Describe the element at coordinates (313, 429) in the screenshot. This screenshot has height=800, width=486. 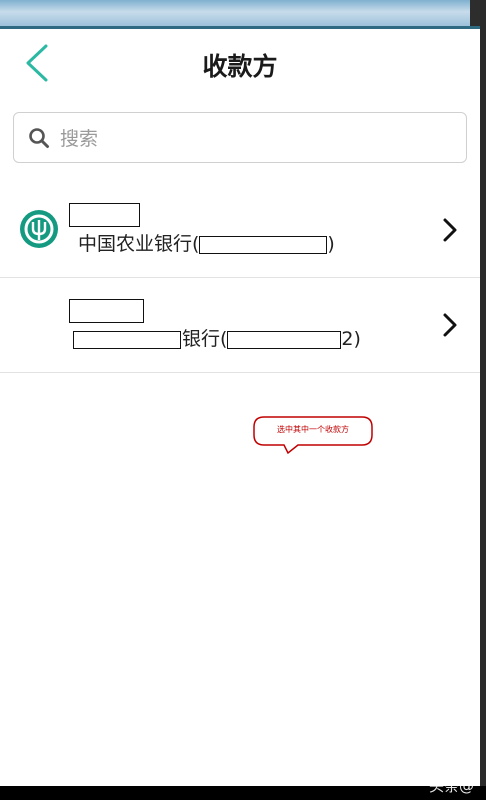
I see `annotation-text: 选中其中一个收款方` at that location.